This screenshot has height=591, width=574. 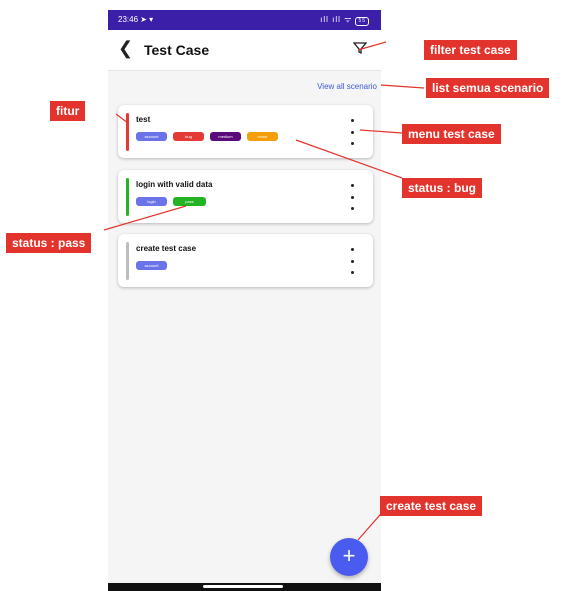 What do you see at coordinates (122, 118) in the screenshot?
I see `arrow-fitur` at bounding box center [122, 118].